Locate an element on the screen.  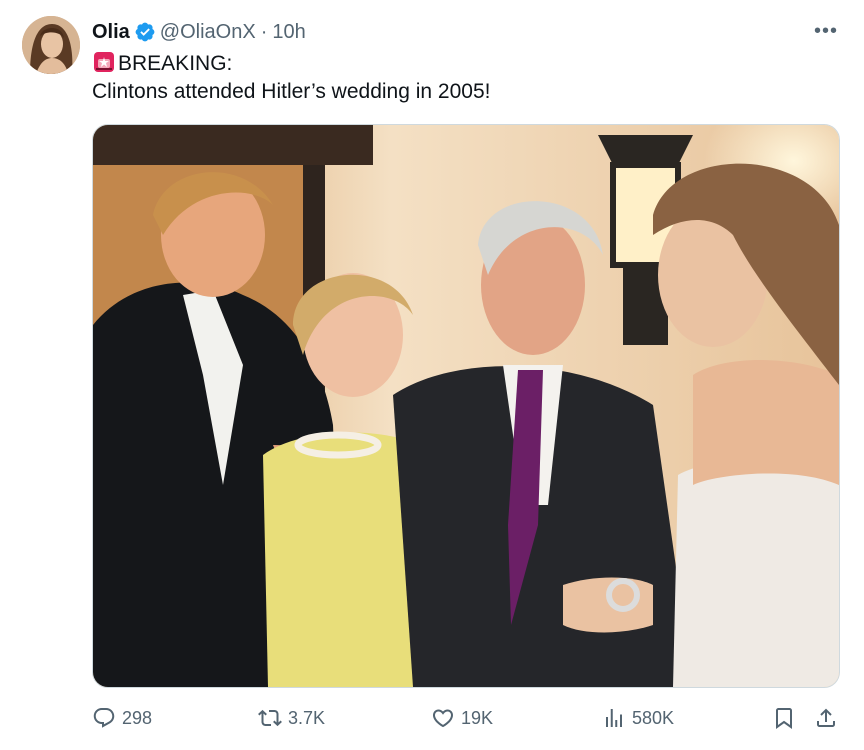
bookmark-button is located at coordinates (784, 718).